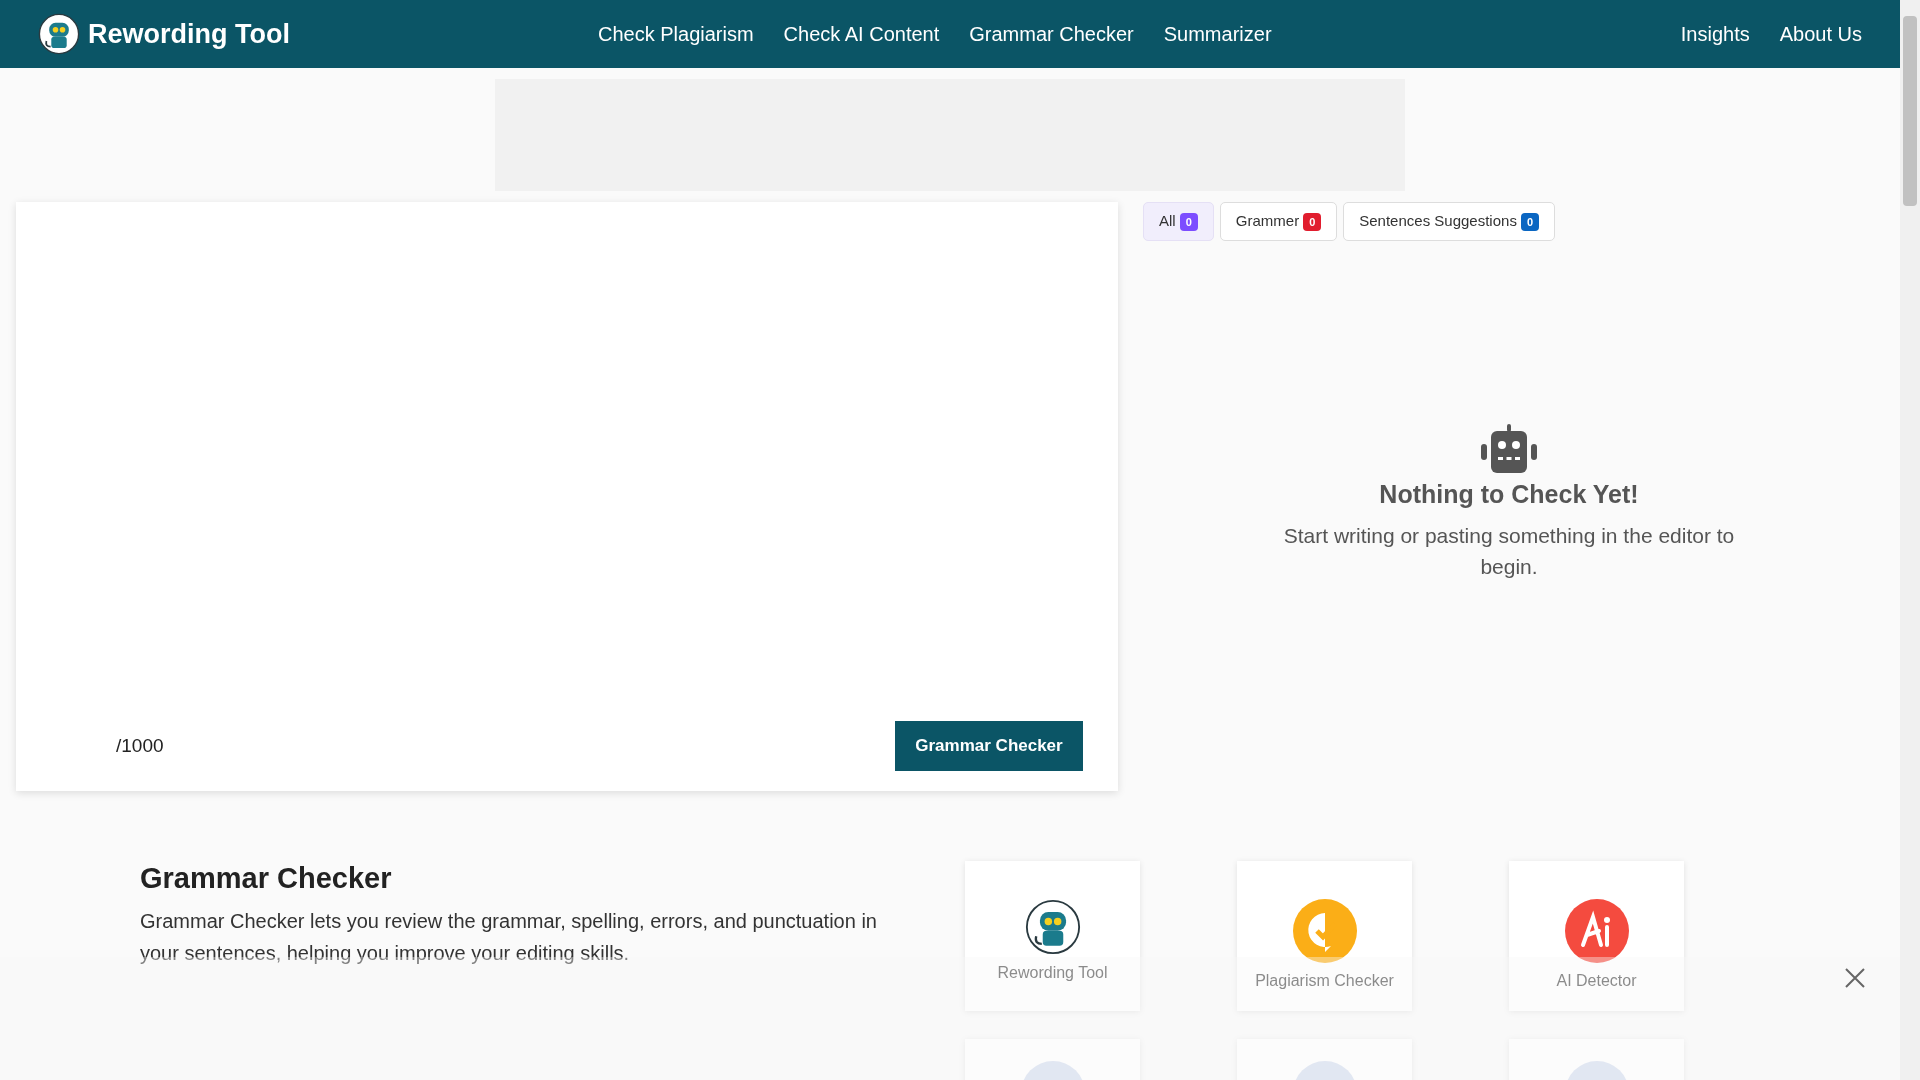 The height and width of the screenshot is (1080, 1920). Describe the element at coordinates (1052, 927) in the screenshot. I see `robot-icon` at that location.